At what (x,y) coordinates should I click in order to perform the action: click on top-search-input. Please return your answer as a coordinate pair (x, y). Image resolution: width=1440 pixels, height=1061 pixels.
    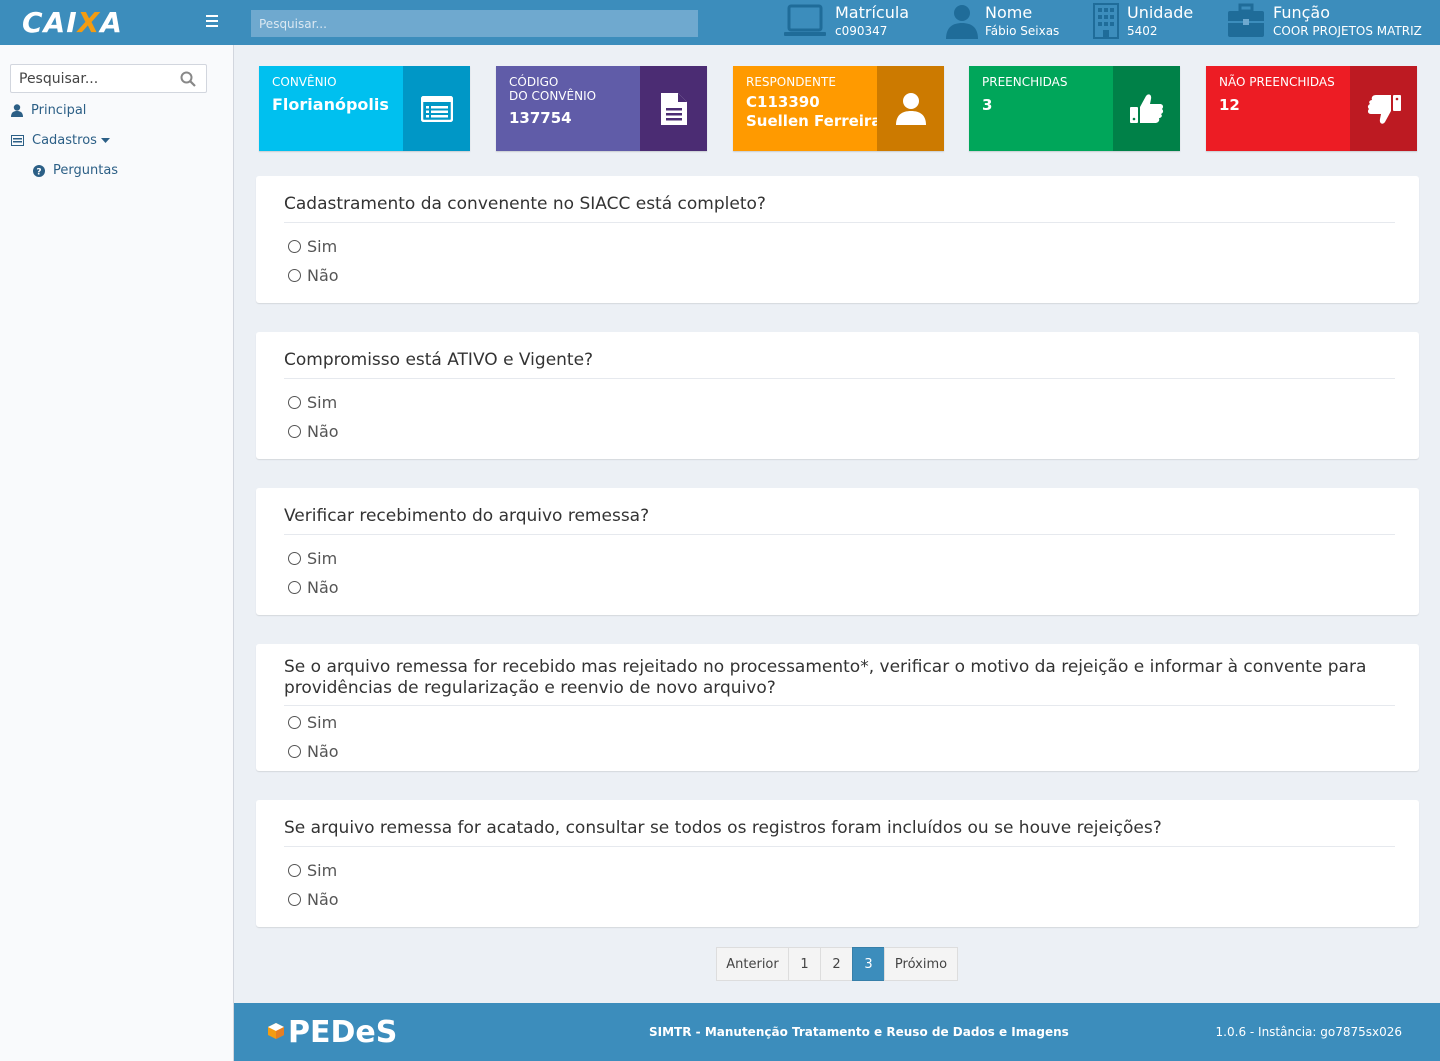
    Looking at the image, I should click on (474, 23).